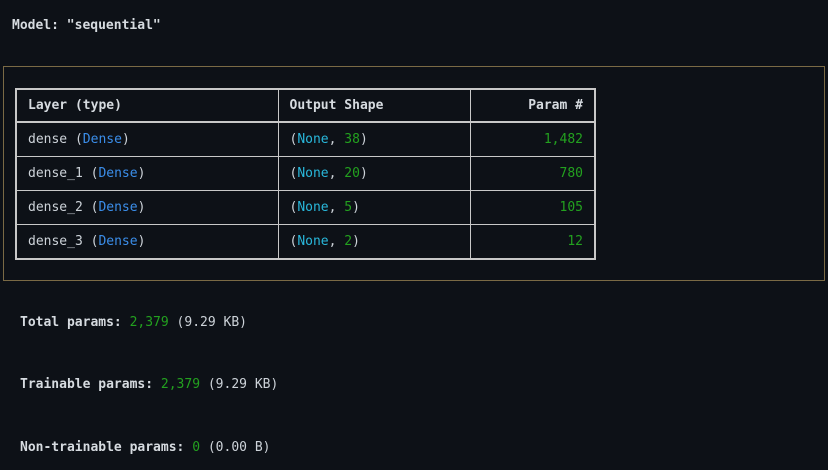 The height and width of the screenshot is (470, 828). Describe the element at coordinates (374, 139) in the screenshot. I see `output-shape-cell: (None, 38)` at that location.